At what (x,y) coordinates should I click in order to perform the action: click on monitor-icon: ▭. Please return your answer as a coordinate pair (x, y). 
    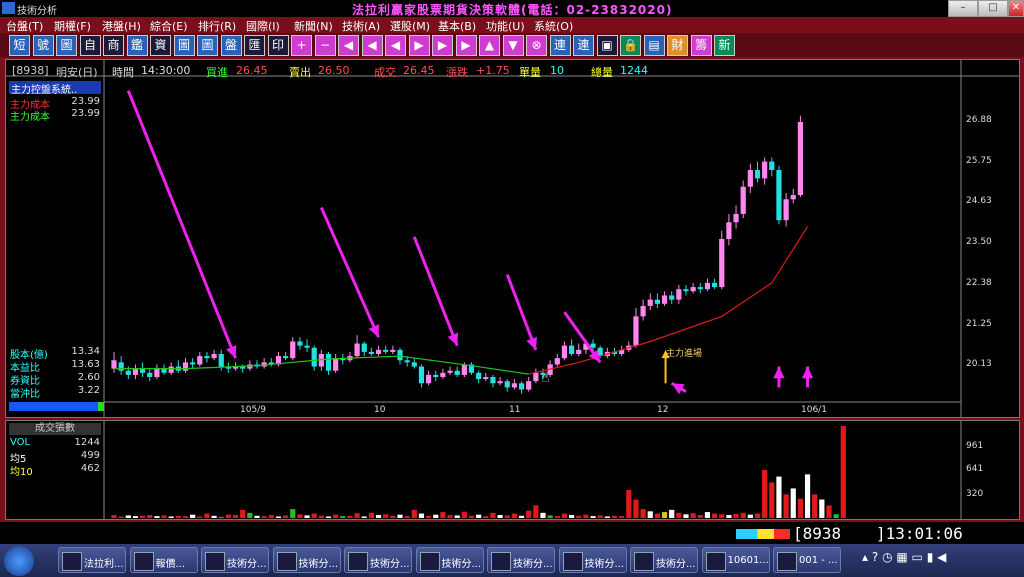
    Looking at the image, I should click on (917, 557).